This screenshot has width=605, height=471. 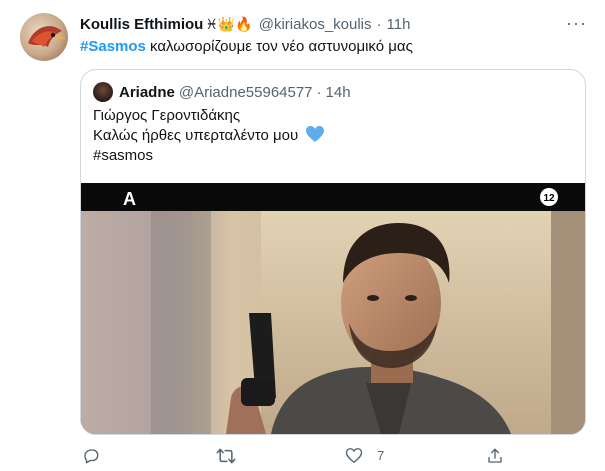 I want to click on retweet-icon, so click(x=226, y=456).